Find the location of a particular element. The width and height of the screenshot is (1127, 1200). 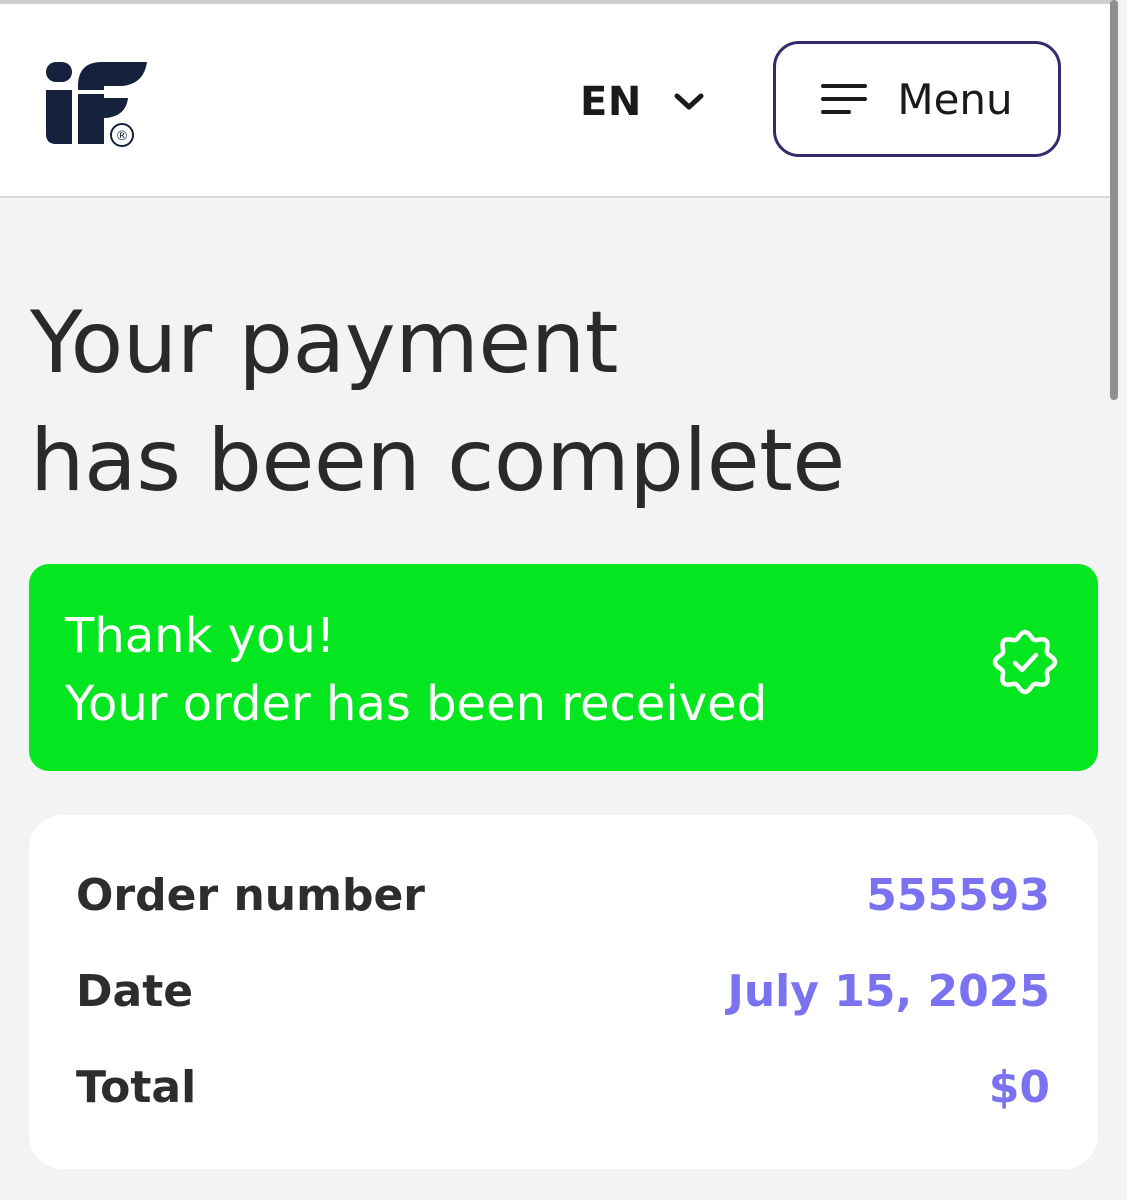

check-badge-icon is located at coordinates (1025, 662).